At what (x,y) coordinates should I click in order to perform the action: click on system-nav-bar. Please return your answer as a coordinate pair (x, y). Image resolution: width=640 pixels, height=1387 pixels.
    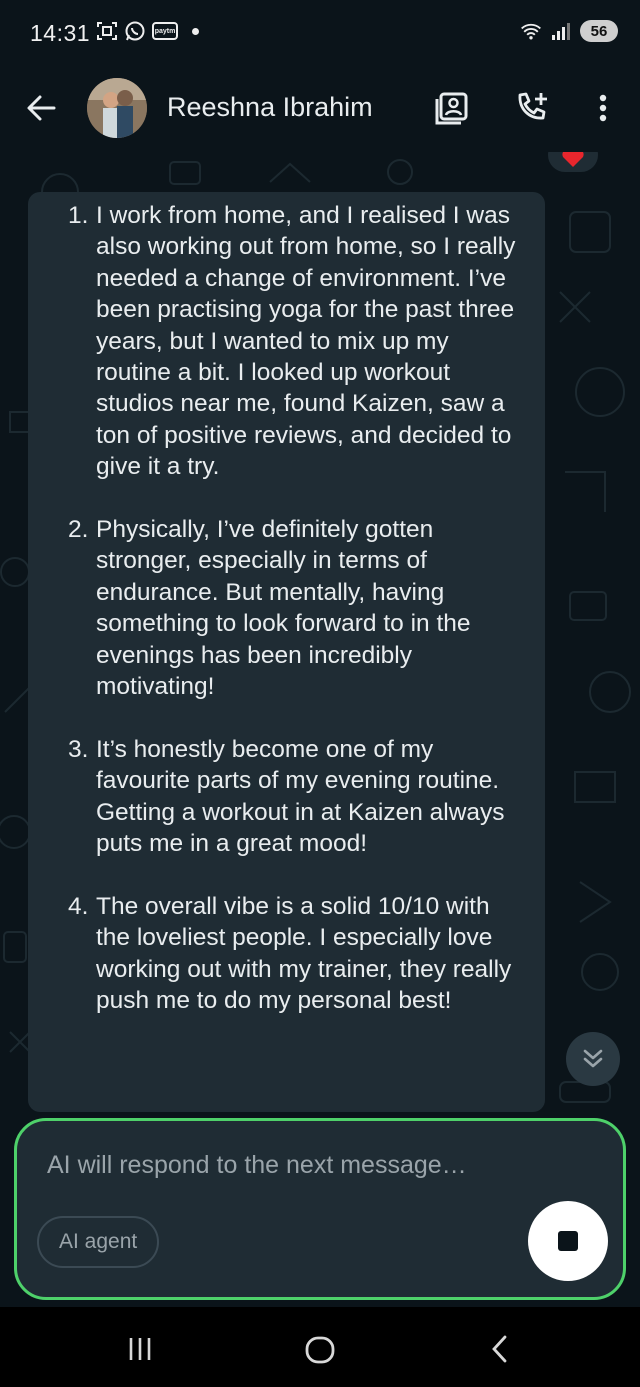
    Looking at the image, I should click on (320, 1347).